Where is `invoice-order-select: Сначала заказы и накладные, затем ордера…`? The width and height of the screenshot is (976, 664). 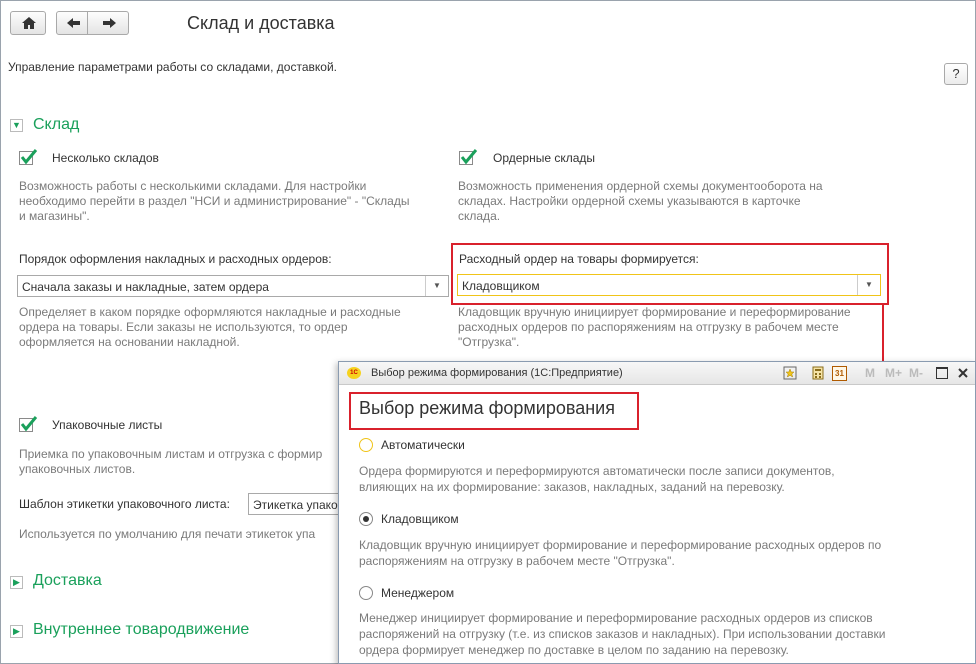
invoice-order-select: Сначала заказы и накладные, затем ордера… is located at coordinates (233, 286).